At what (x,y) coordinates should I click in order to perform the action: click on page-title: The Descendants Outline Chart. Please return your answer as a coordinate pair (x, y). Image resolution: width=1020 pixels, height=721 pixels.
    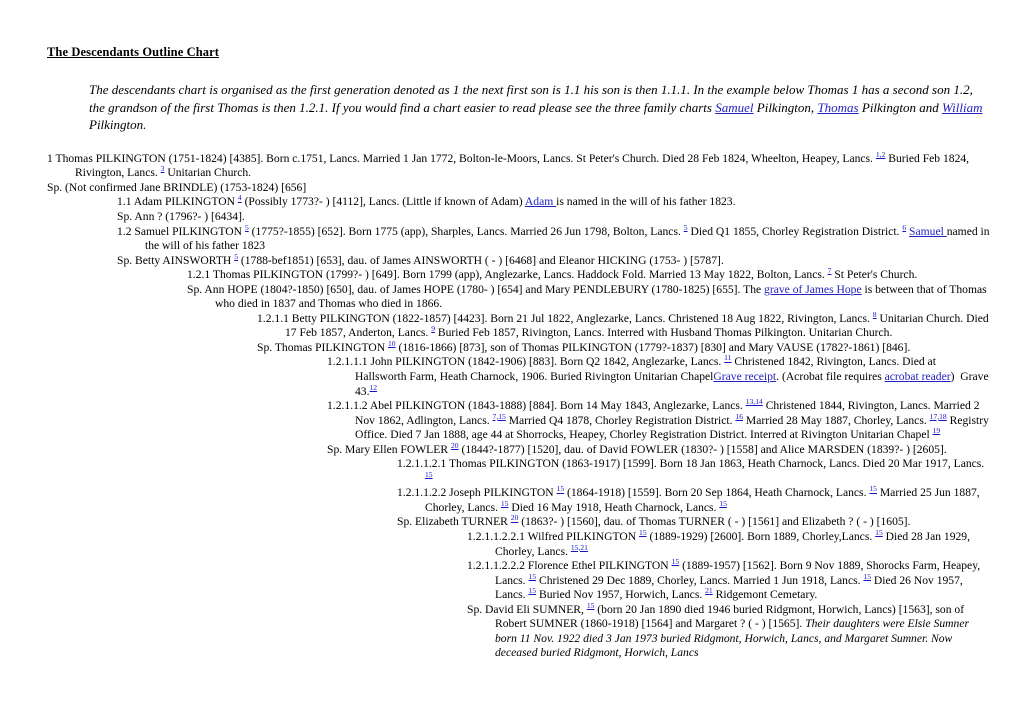
    Looking at the image, I should click on (133, 52).